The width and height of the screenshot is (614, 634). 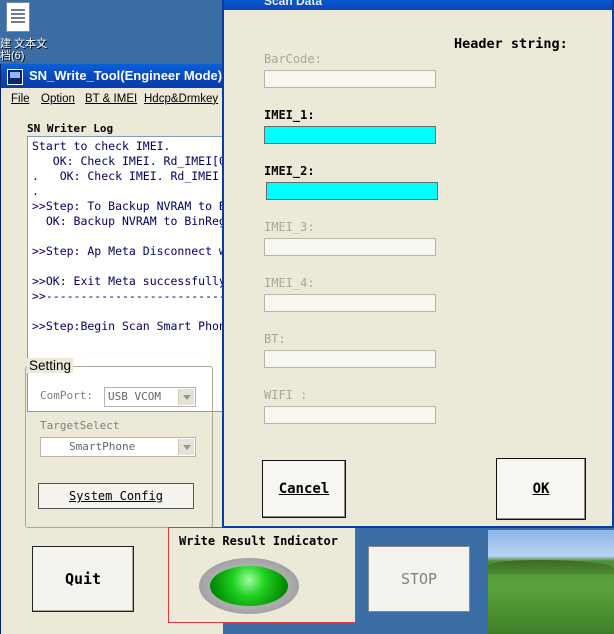 I want to click on led-ring, so click(x=249, y=586).